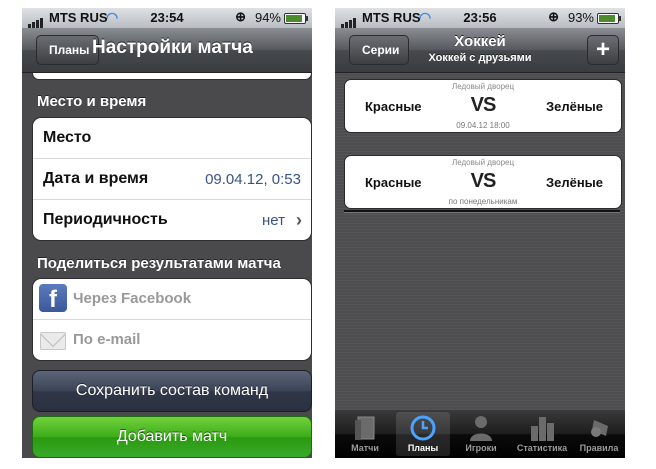 The image size is (656, 469). I want to click on share-facebook-row: f Через Facebook, so click(172, 299).